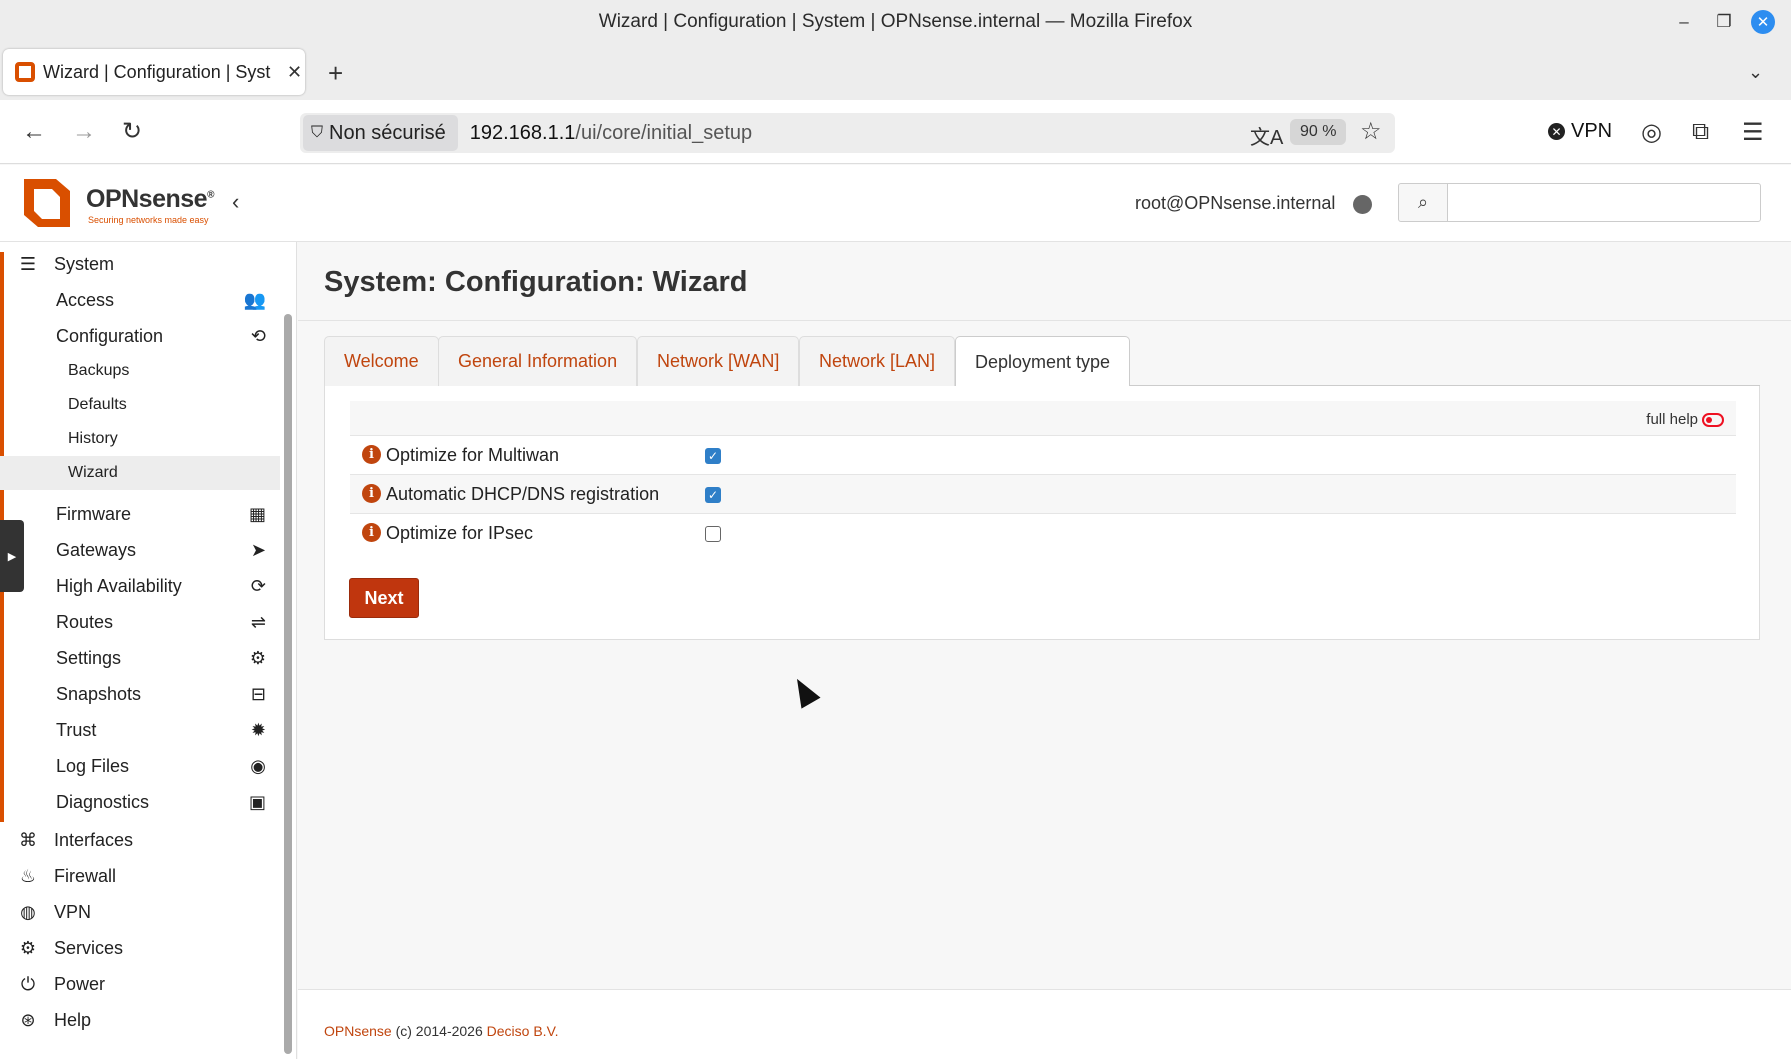 This screenshot has height=1059, width=1791. What do you see at coordinates (140, 439) in the screenshot?
I see `sidebar-item-history: History` at bounding box center [140, 439].